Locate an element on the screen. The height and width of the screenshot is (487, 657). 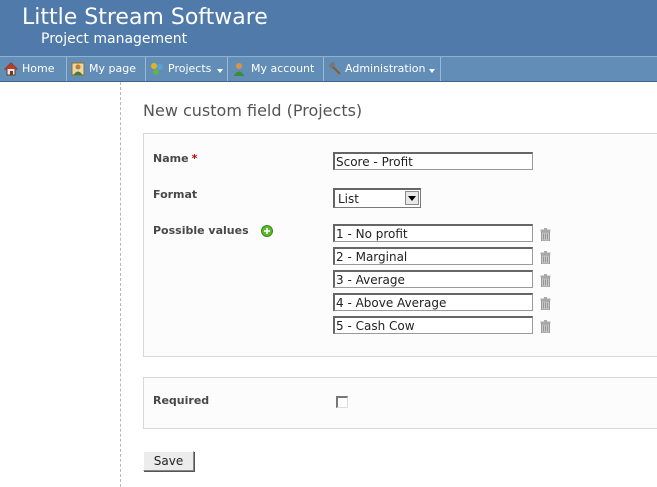
page-title: New custom field (Projects) is located at coordinates (253, 110).